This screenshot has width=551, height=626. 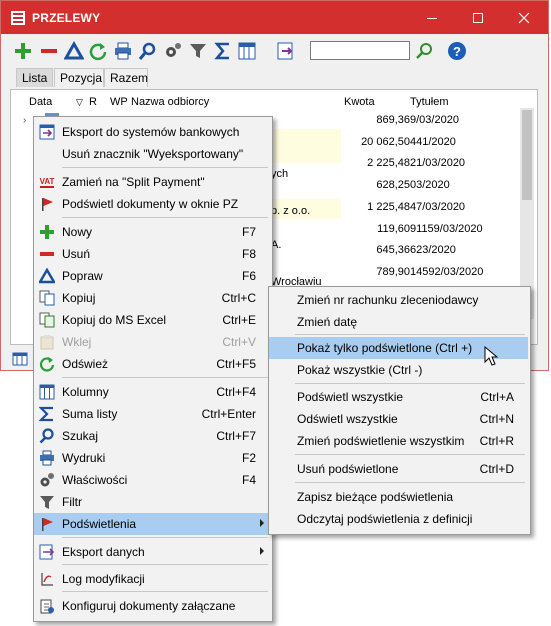 What do you see at coordinates (398, 469) in the screenshot?
I see `submenu-item-8: Usuń podświetlone Ctrl+D` at bounding box center [398, 469].